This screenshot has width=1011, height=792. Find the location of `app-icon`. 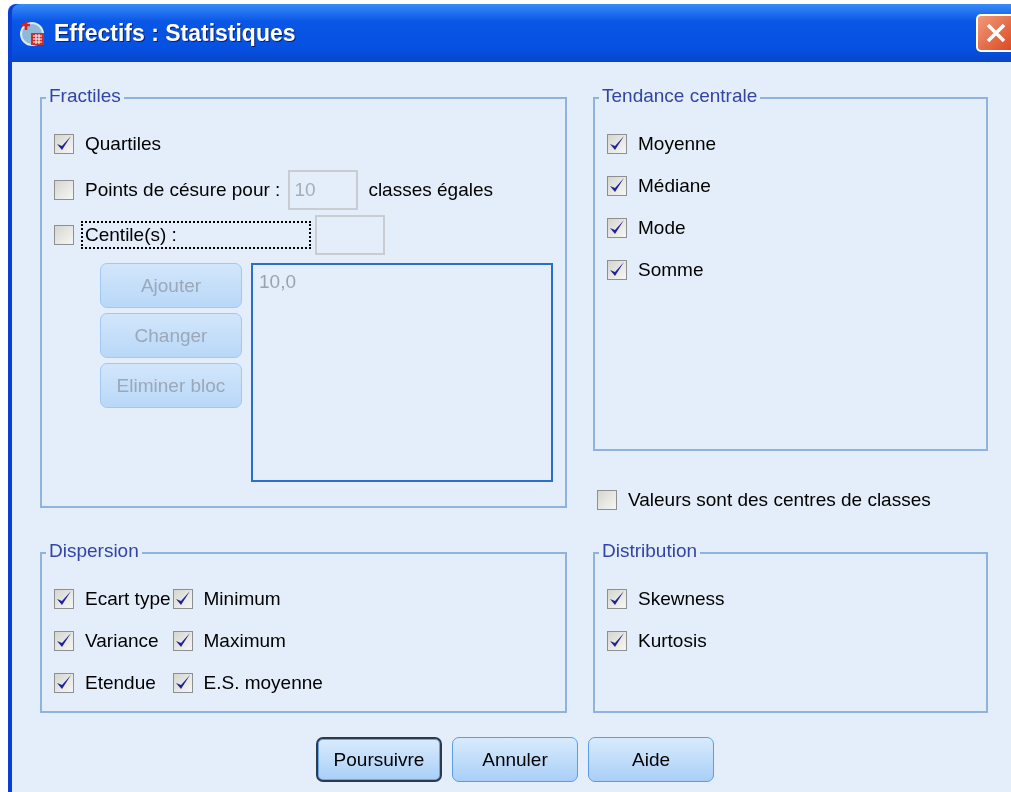

app-icon is located at coordinates (32, 33).